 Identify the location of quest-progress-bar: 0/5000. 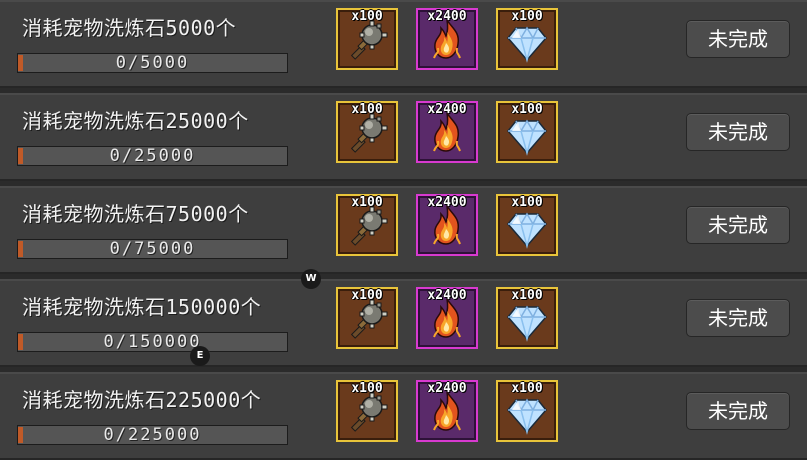
(152, 63).